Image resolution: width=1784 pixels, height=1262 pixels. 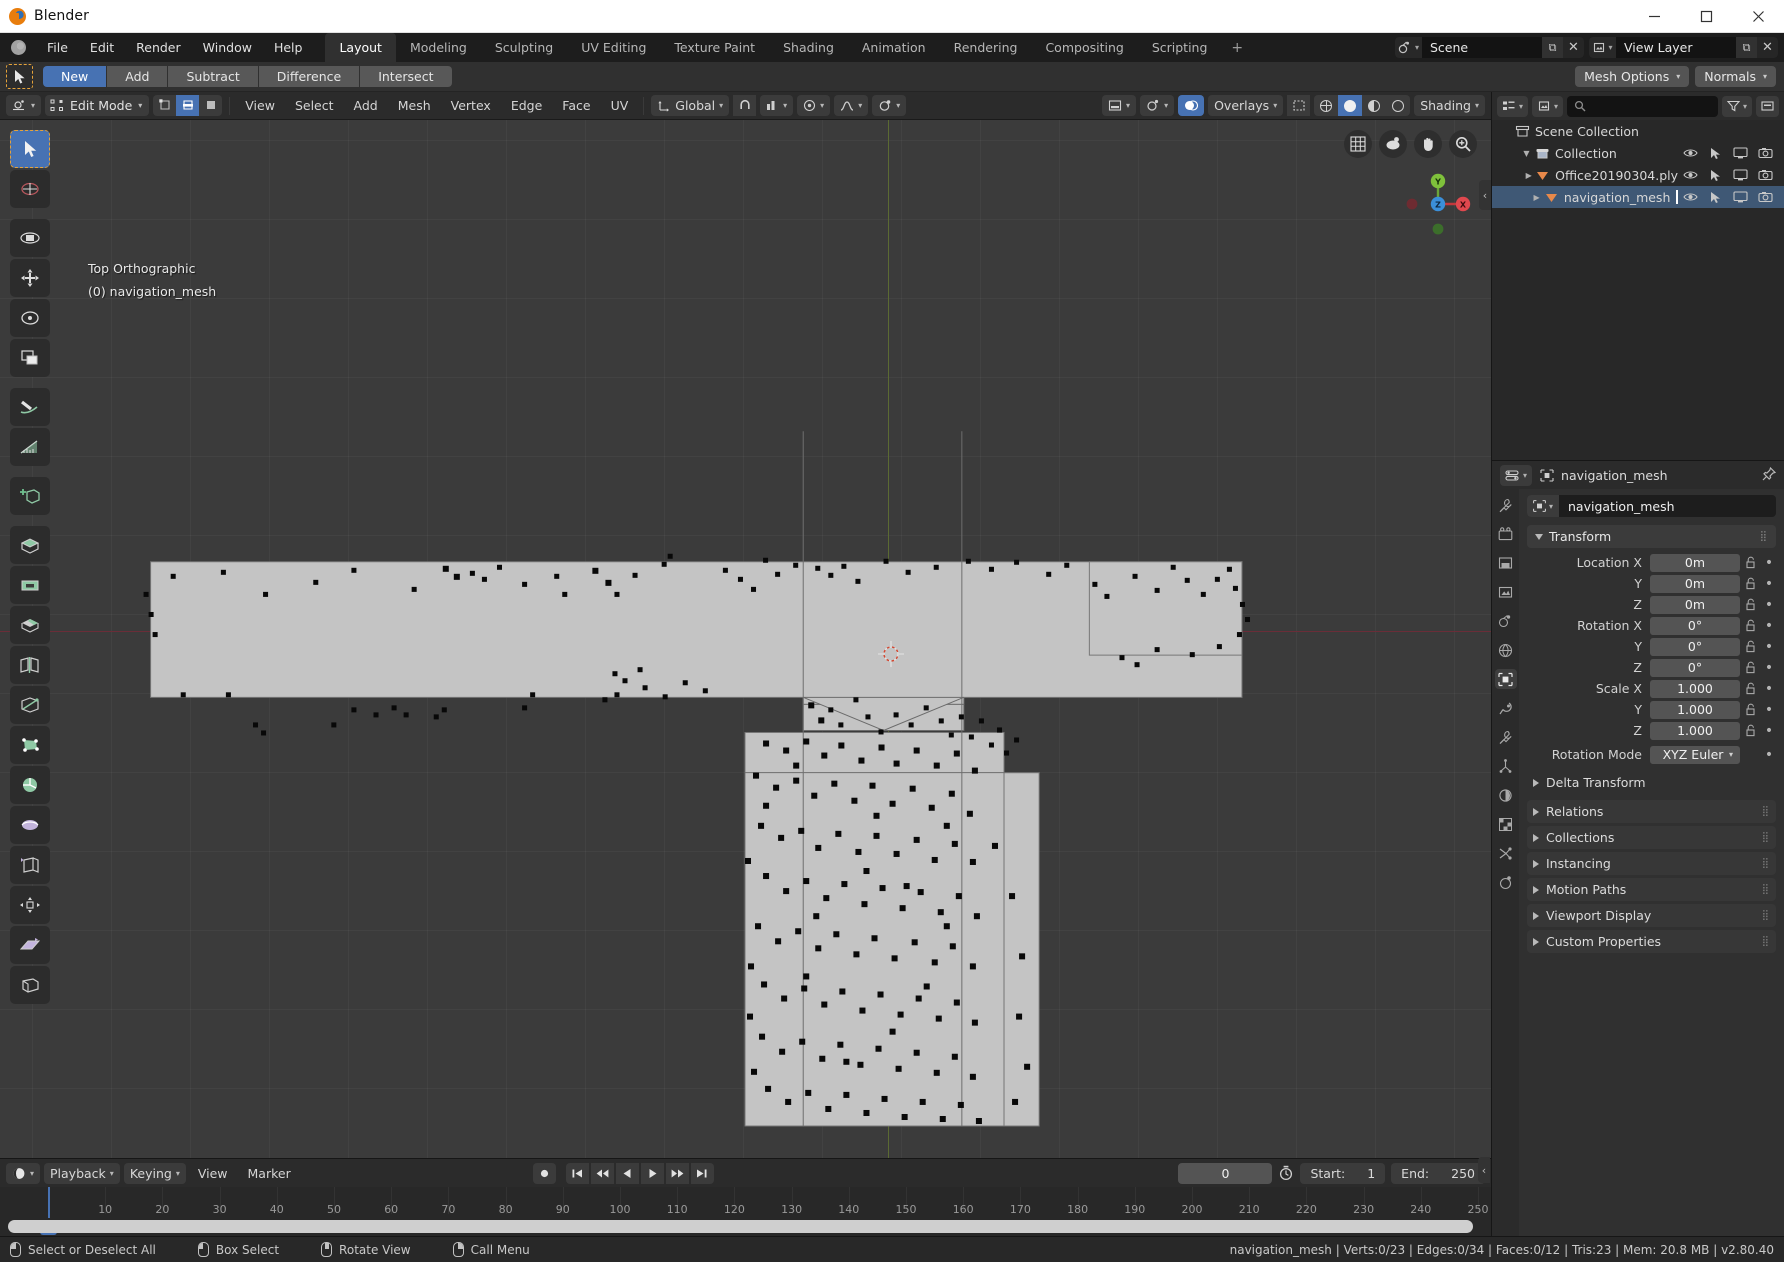 What do you see at coordinates (1157, 105) in the screenshot?
I see `gizmo-dropdown: ▾` at bounding box center [1157, 105].